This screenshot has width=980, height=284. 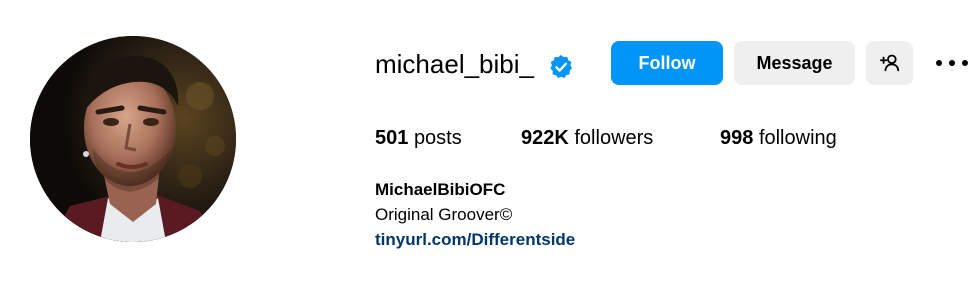 What do you see at coordinates (797, 138) in the screenshot?
I see `following-label: following` at bounding box center [797, 138].